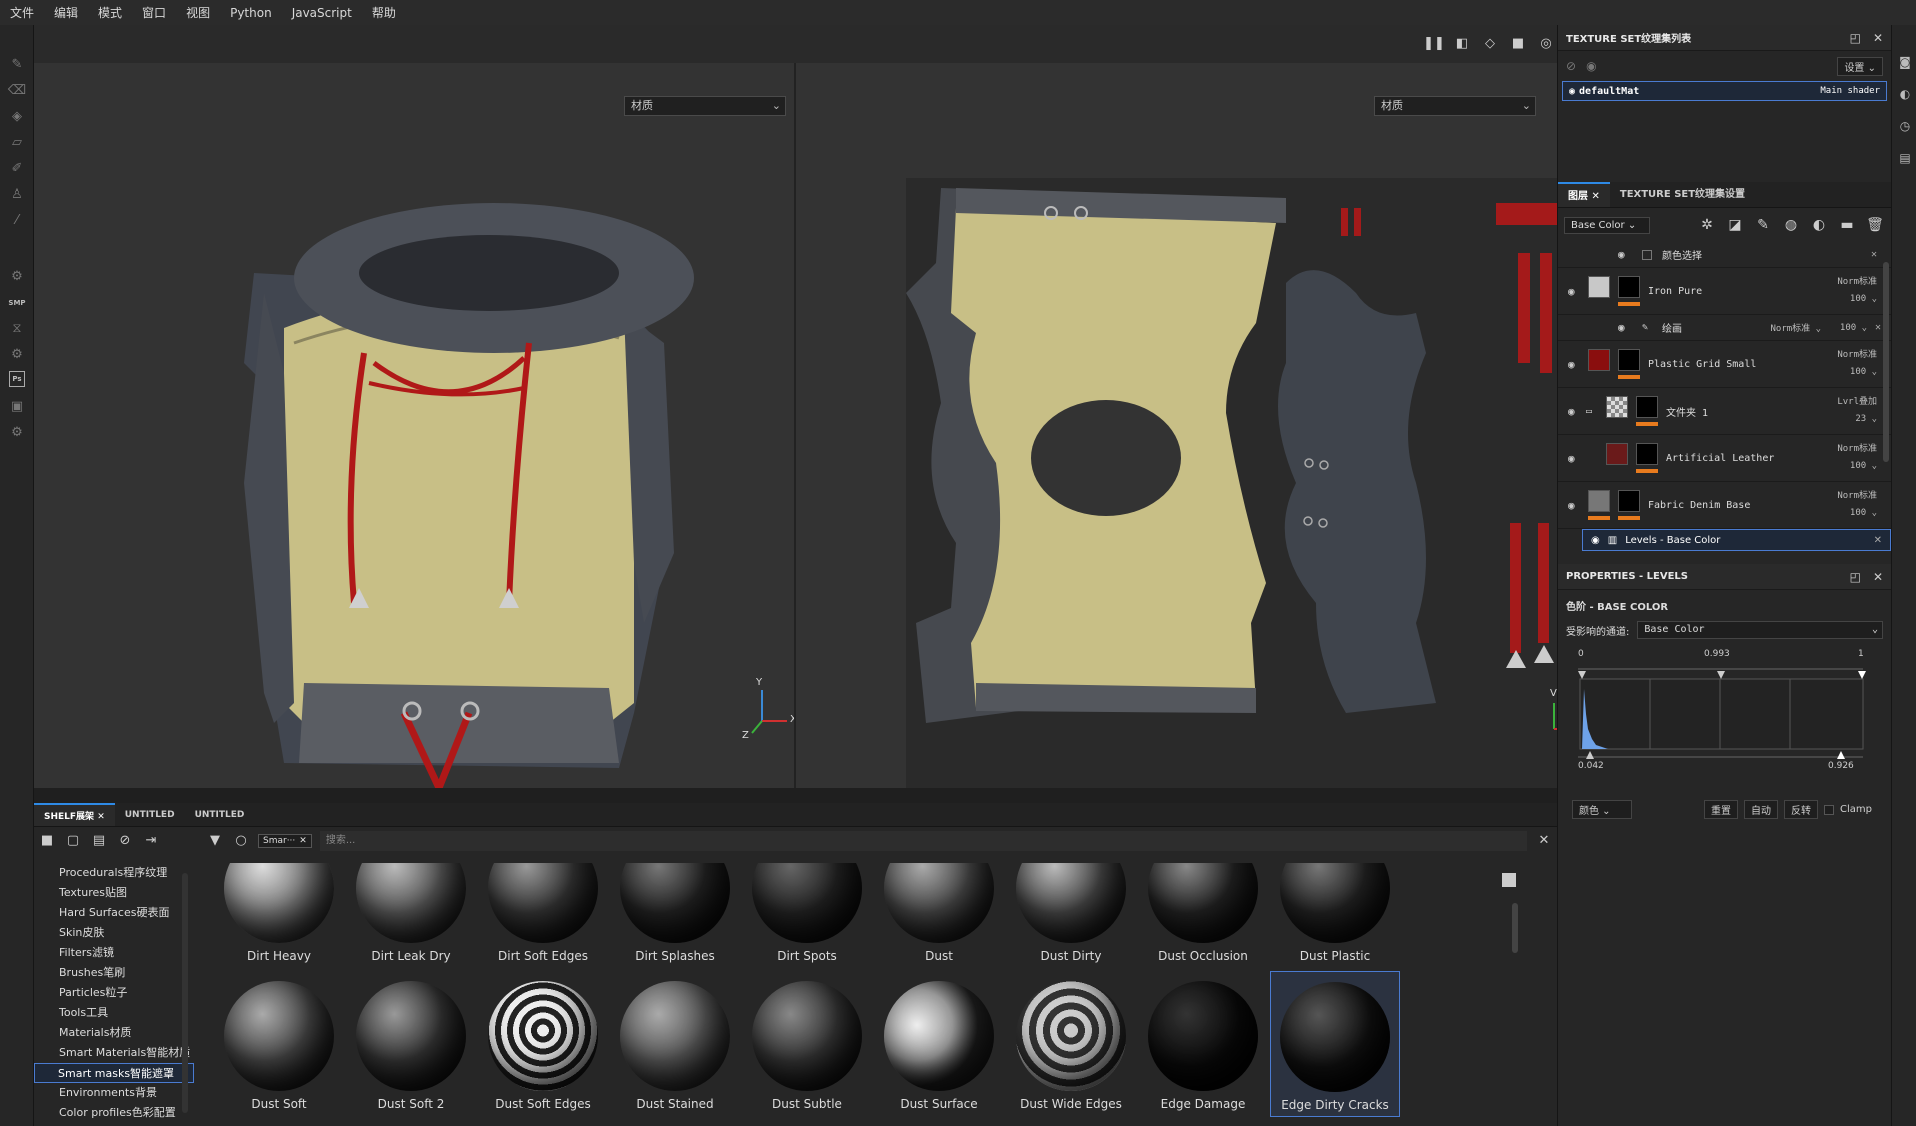  Describe the element at coordinates (543, 1044) in the screenshot. I see `shelf-item: Dust Soft Edges` at that location.